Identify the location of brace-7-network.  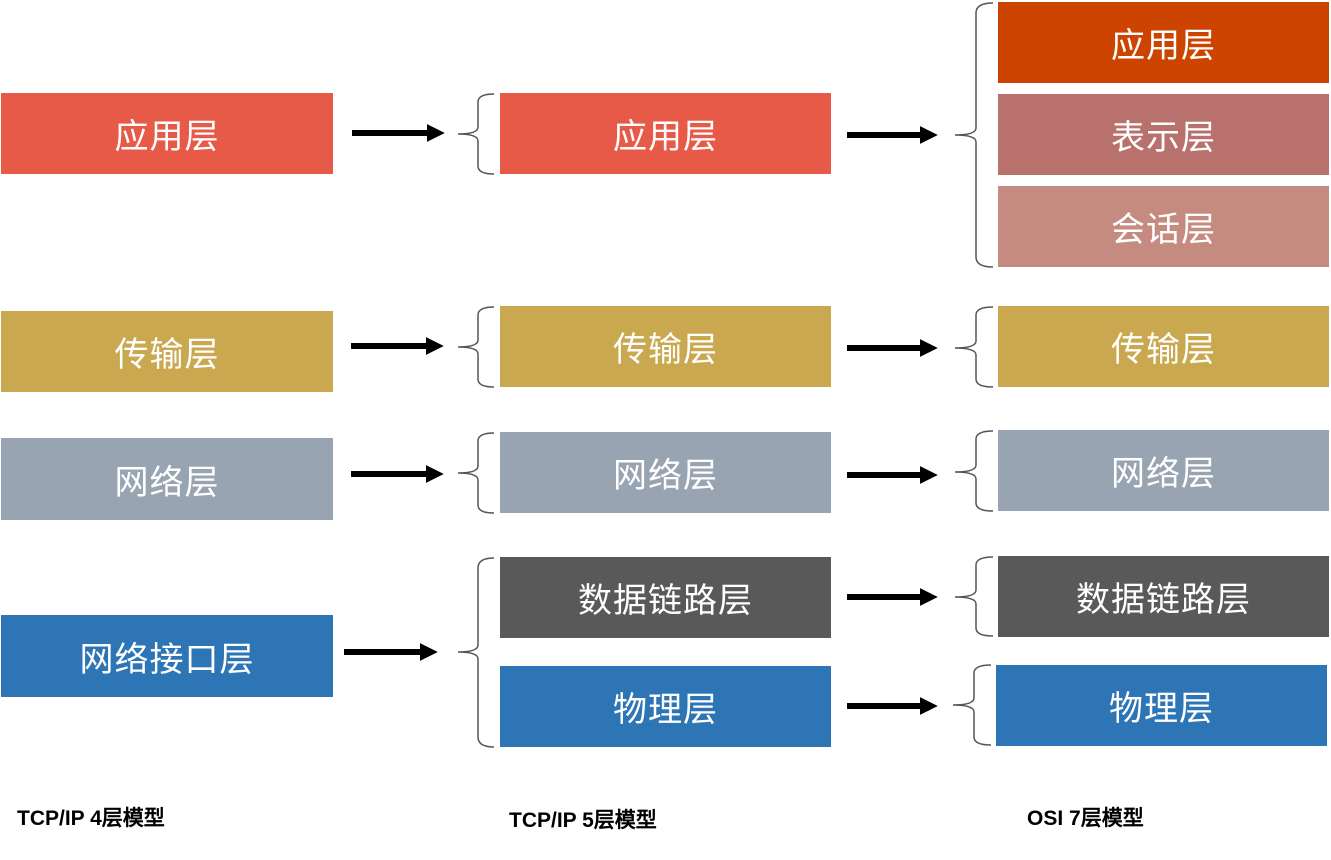
(974, 471).